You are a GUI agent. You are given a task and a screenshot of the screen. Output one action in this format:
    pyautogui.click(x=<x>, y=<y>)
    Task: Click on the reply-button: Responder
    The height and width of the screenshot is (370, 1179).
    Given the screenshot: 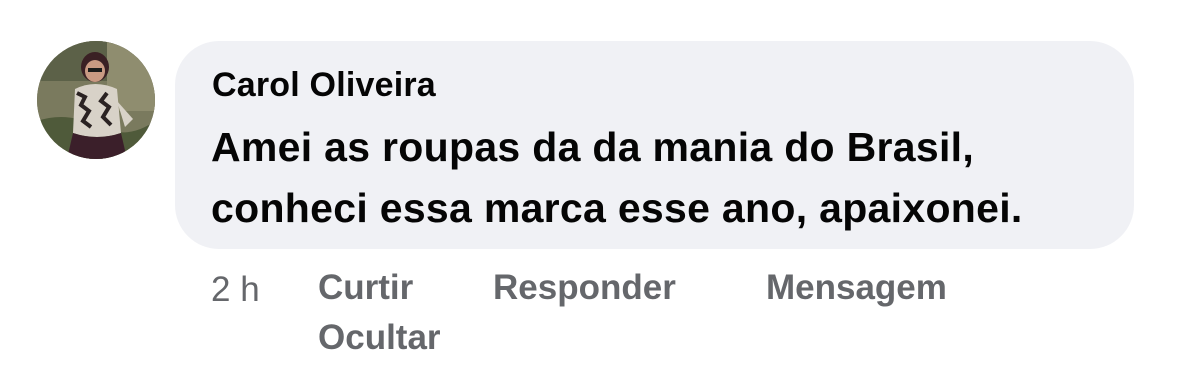 What is the action you would take?
    pyautogui.click(x=584, y=288)
    